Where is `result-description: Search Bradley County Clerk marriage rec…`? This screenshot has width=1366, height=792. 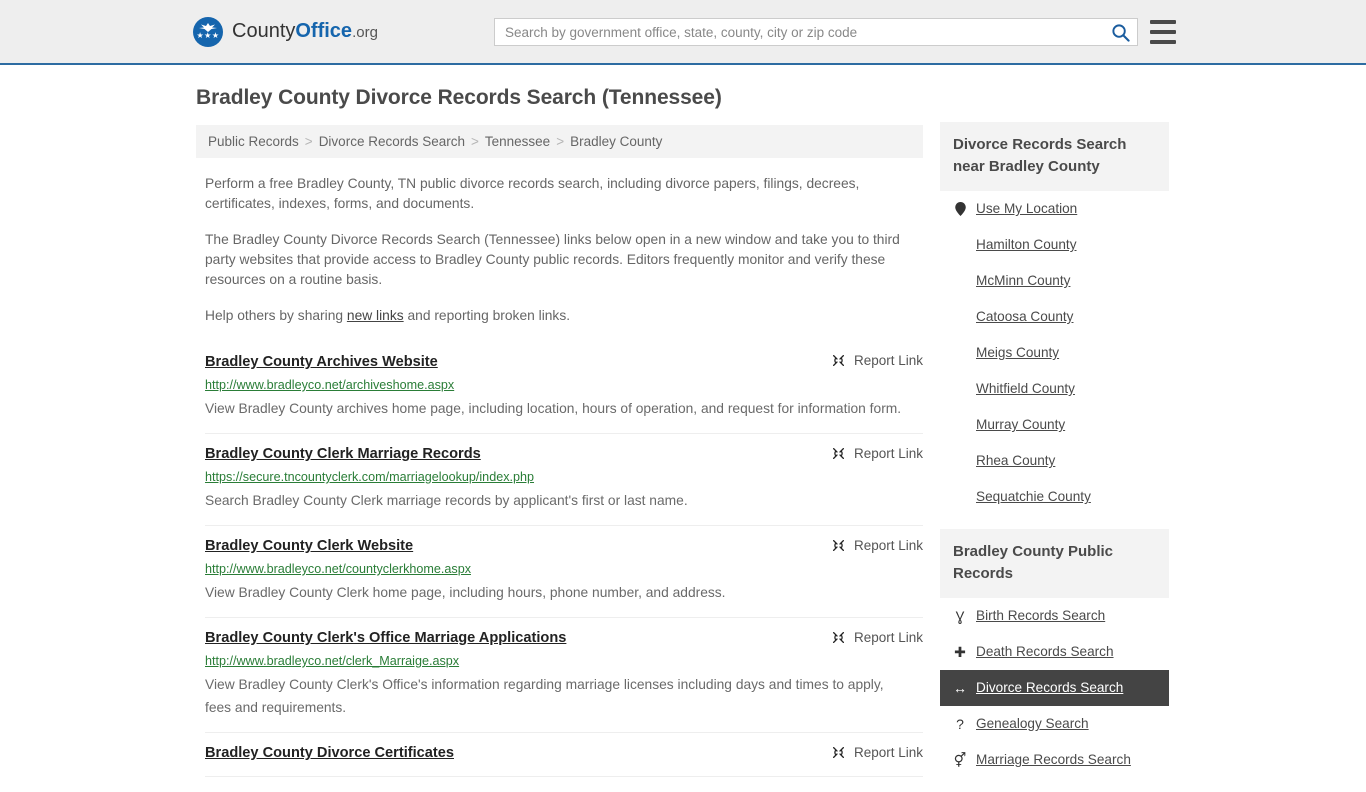 result-description: Search Bradley County Clerk marriage rec… is located at coordinates (446, 500).